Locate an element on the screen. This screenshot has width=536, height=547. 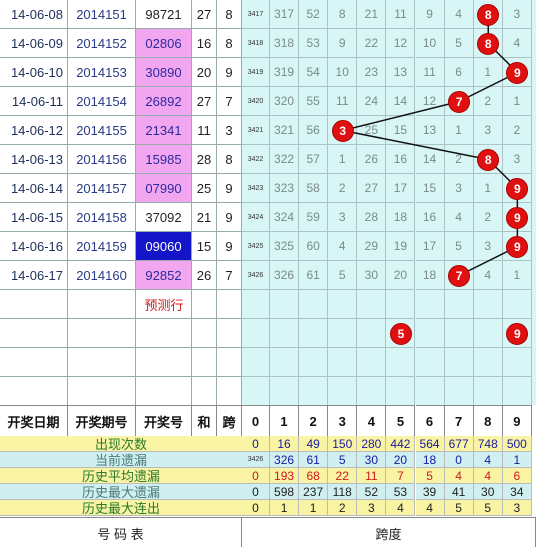
stat-row: 当前遗漏 326 61 5 30 20 18 0 4 1 3426 is located at coordinates (268, 460).